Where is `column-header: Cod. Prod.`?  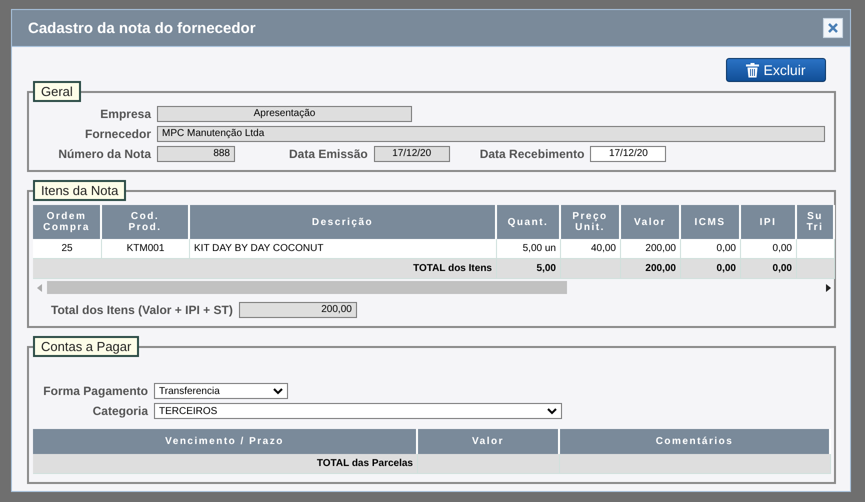 column-header: Cod. Prod. is located at coordinates (146, 222).